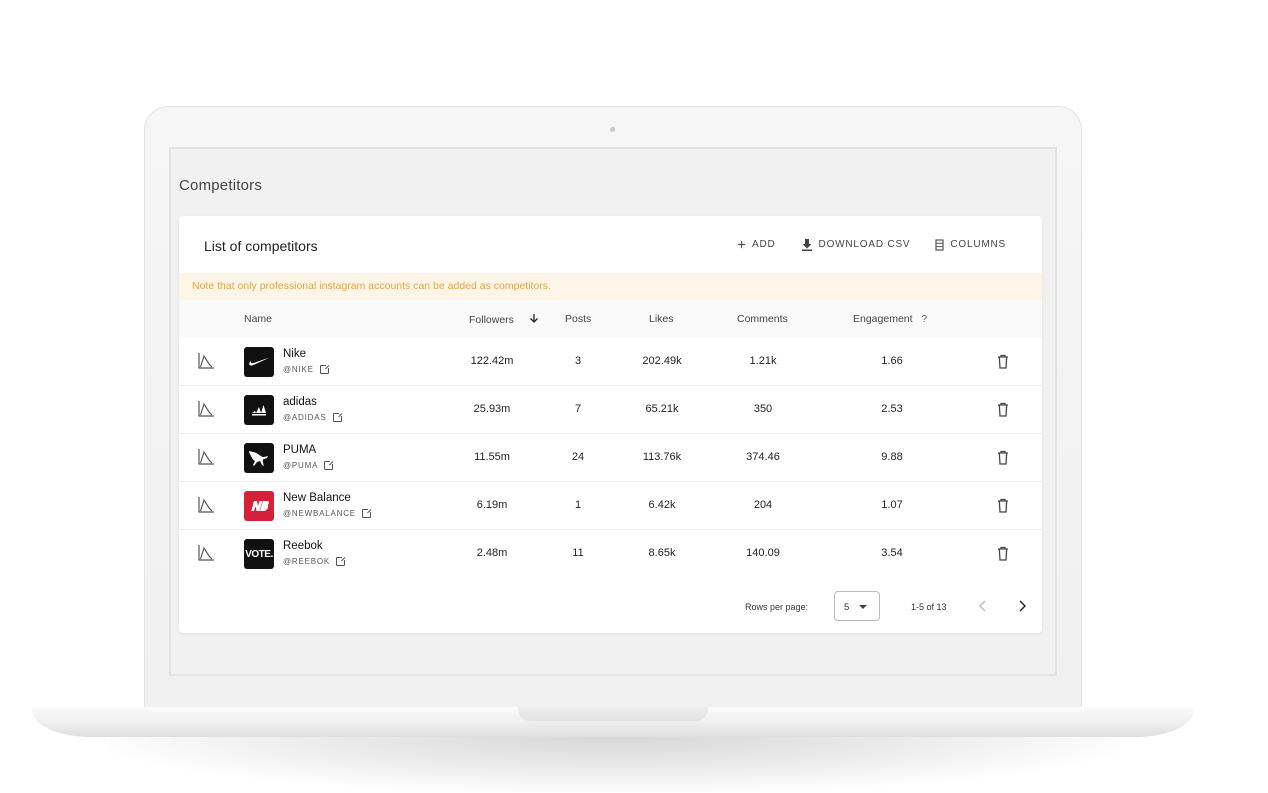 This screenshot has width=1268, height=793. I want to click on competitor-handle: @REEBOK, so click(315, 561).